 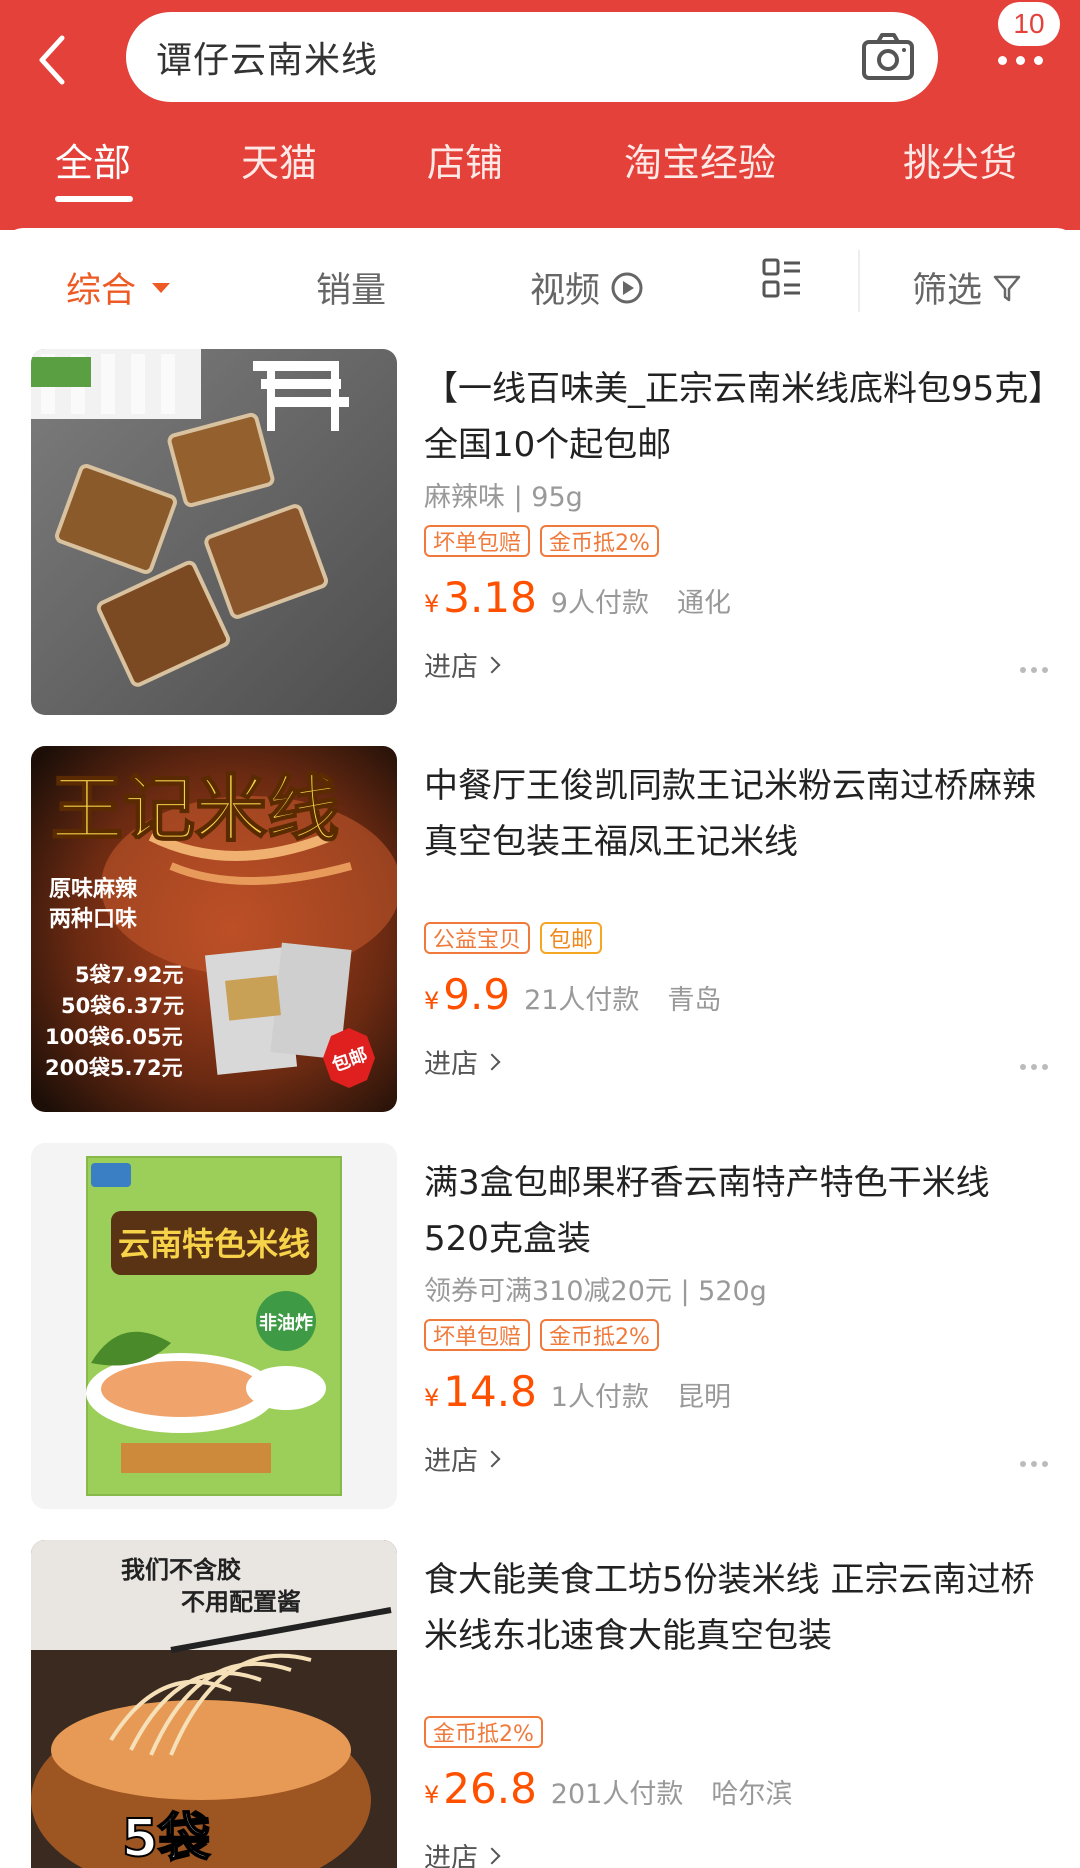 What do you see at coordinates (214, 1244) in the screenshot?
I see `image-brand-text: 云南特色米线` at bounding box center [214, 1244].